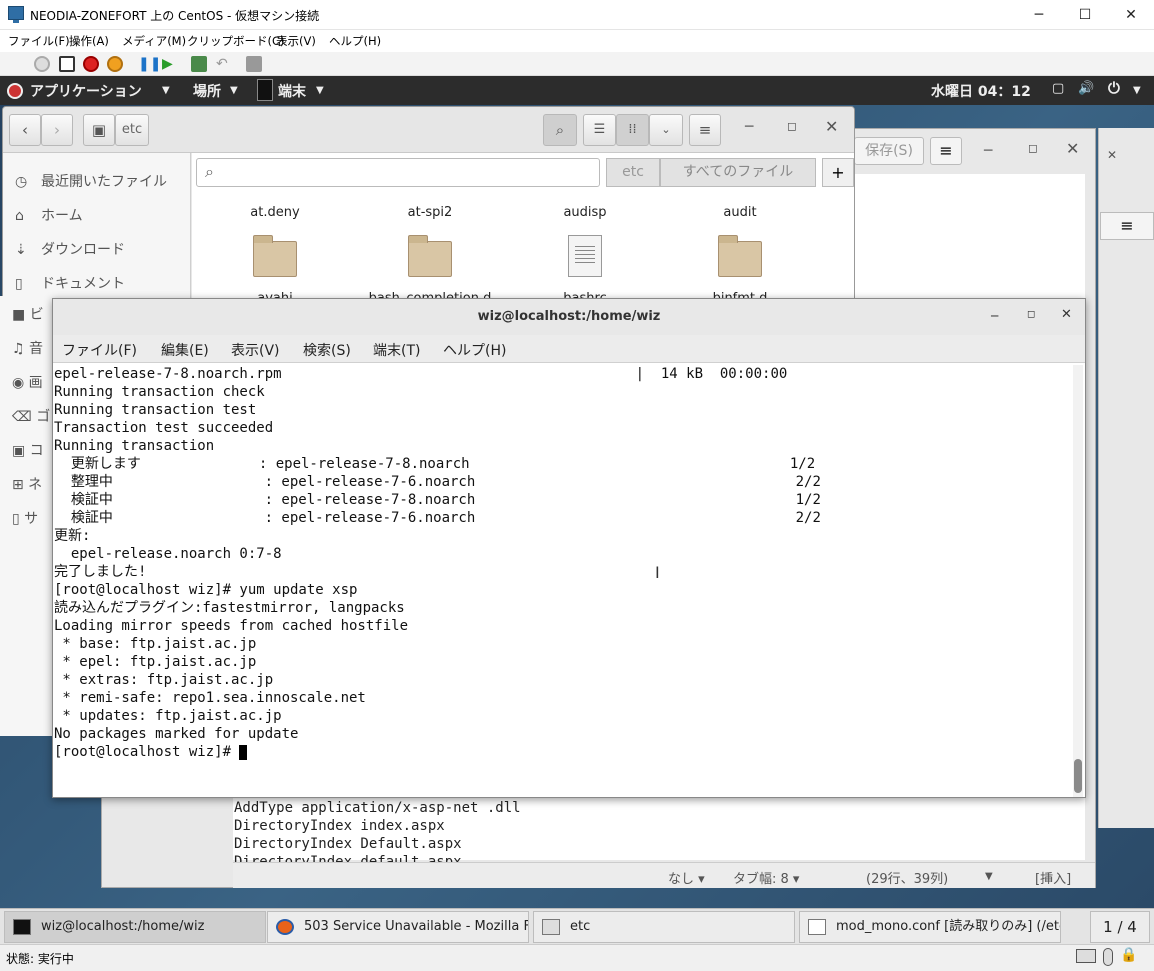 The image size is (1154, 971). What do you see at coordinates (70, 250) in the screenshot?
I see `sidebar-item-downloads: ⇣ ダウンロード` at bounding box center [70, 250].